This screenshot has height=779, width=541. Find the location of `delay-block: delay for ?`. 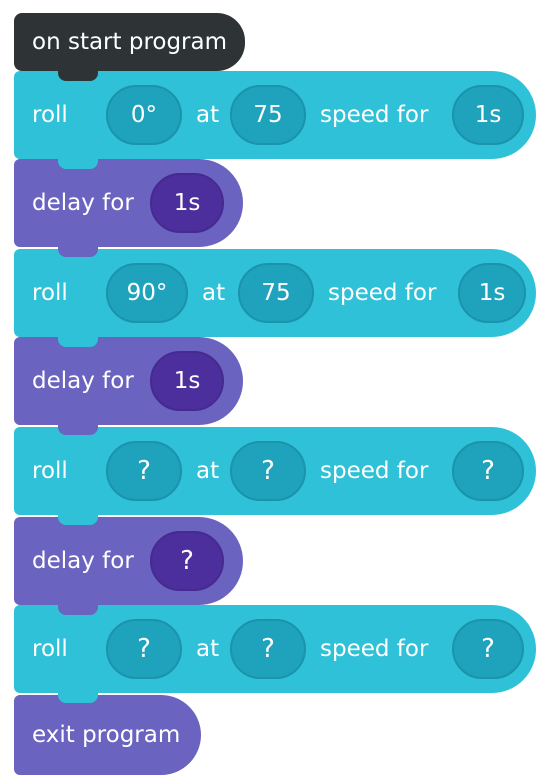

delay-block: delay for ? is located at coordinates (128, 566).